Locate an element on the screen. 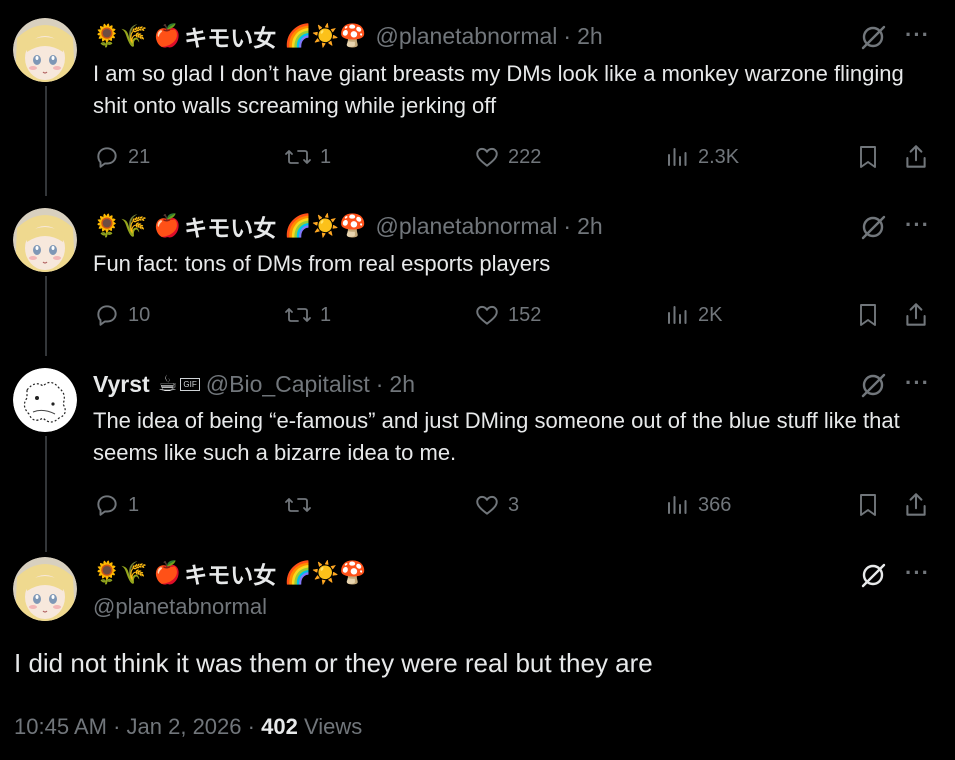 The image size is (955, 760). like-button: 152 is located at coordinates (507, 315).